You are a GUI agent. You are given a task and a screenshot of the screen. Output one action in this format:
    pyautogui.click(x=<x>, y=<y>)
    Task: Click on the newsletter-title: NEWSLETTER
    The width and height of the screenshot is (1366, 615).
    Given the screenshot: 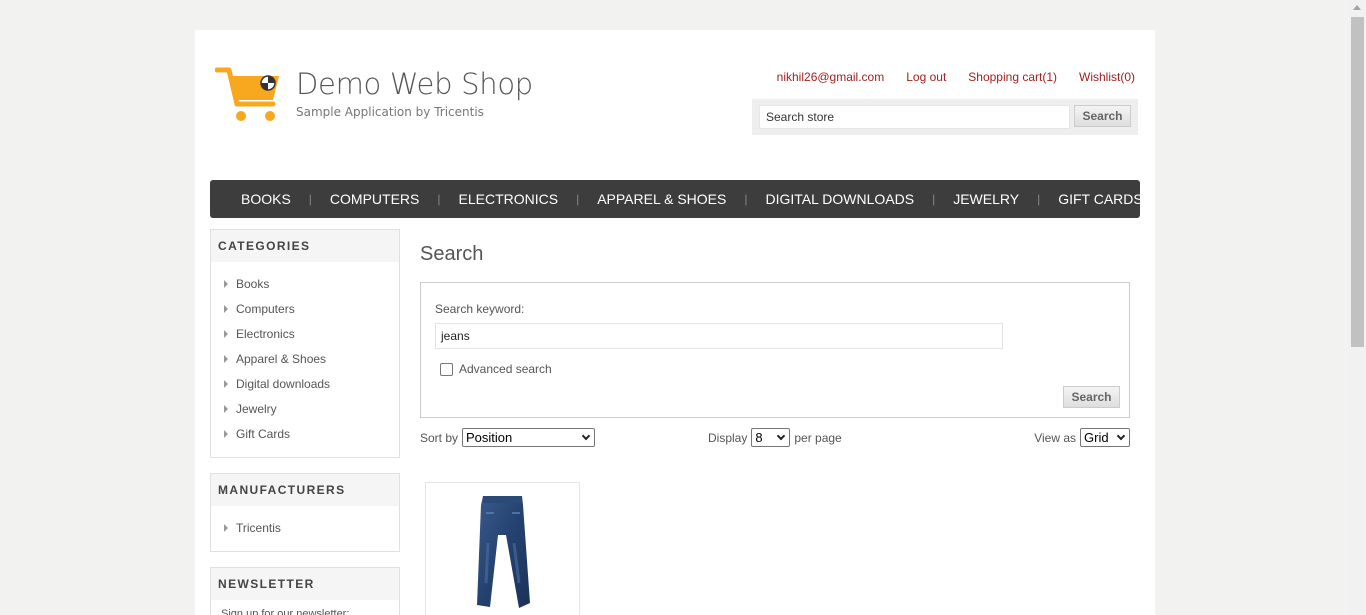 What is the action you would take?
    pyautogui.click(x=305, y=584)
    